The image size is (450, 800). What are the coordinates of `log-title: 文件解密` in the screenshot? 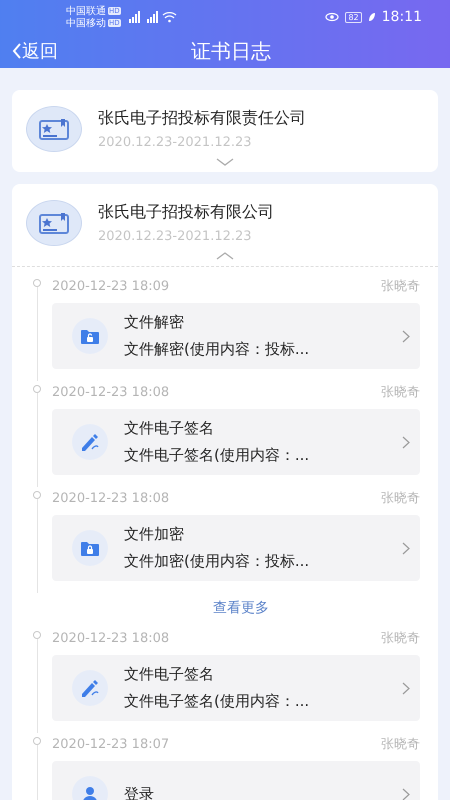 It's located at (154, 322).